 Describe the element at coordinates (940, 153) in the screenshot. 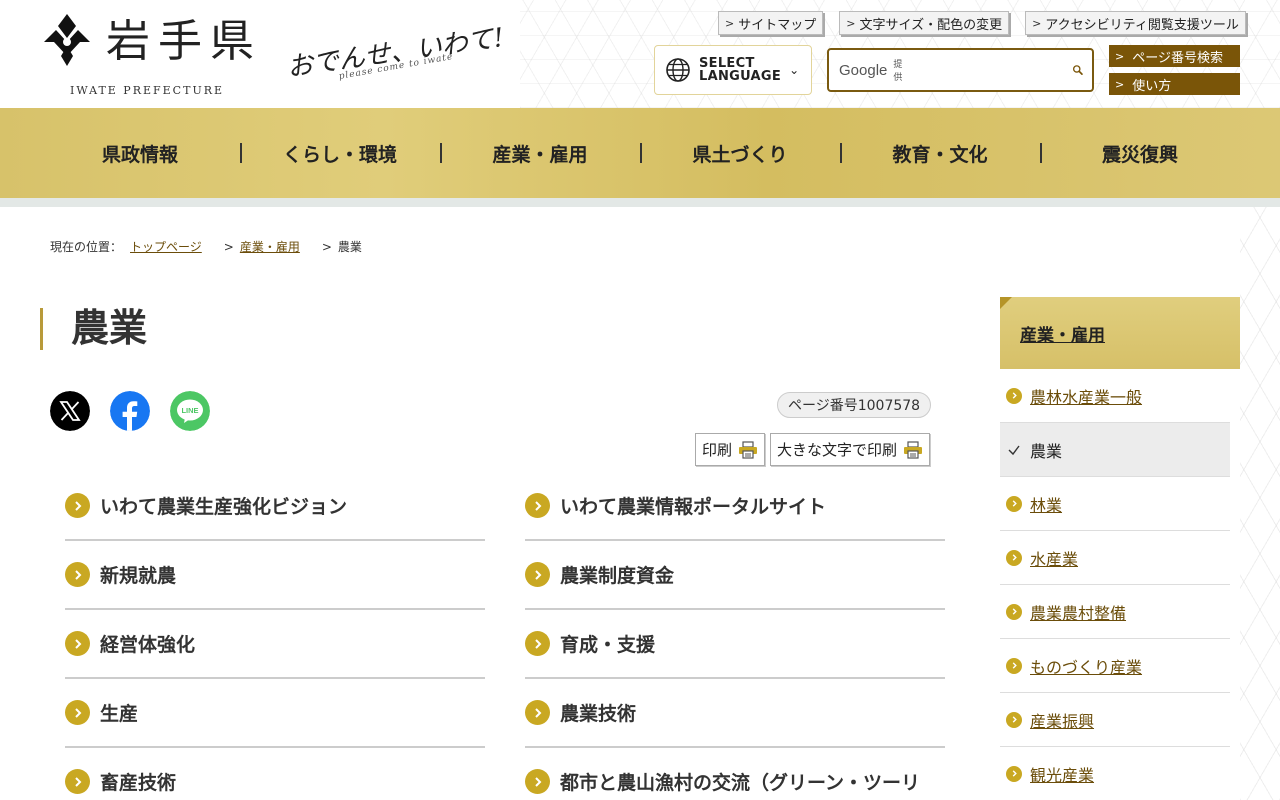

I see `gnav-item-education-culture: 教育・文化` at that location.